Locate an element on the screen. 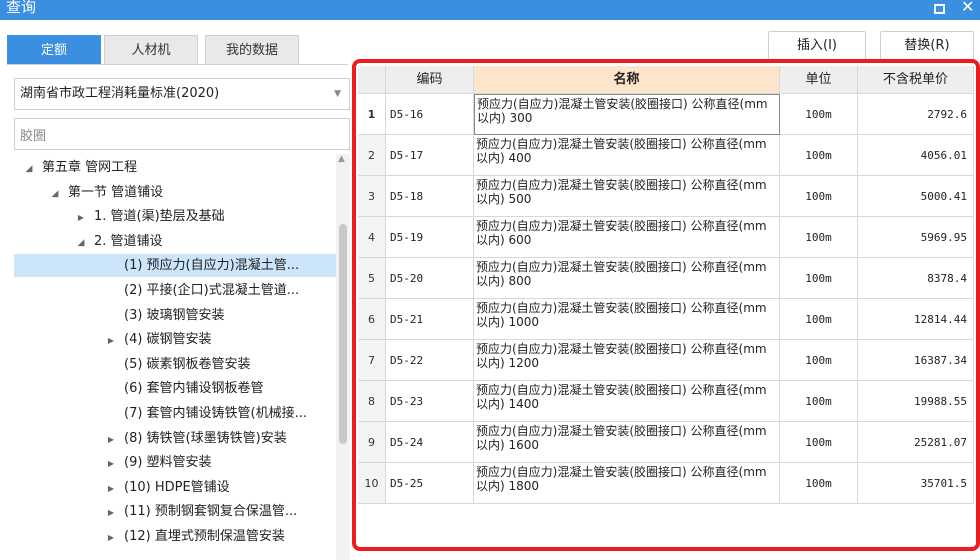 This screenshot has width=980, height=560. close-icon: ✕ is located at coordinates (967, 8).